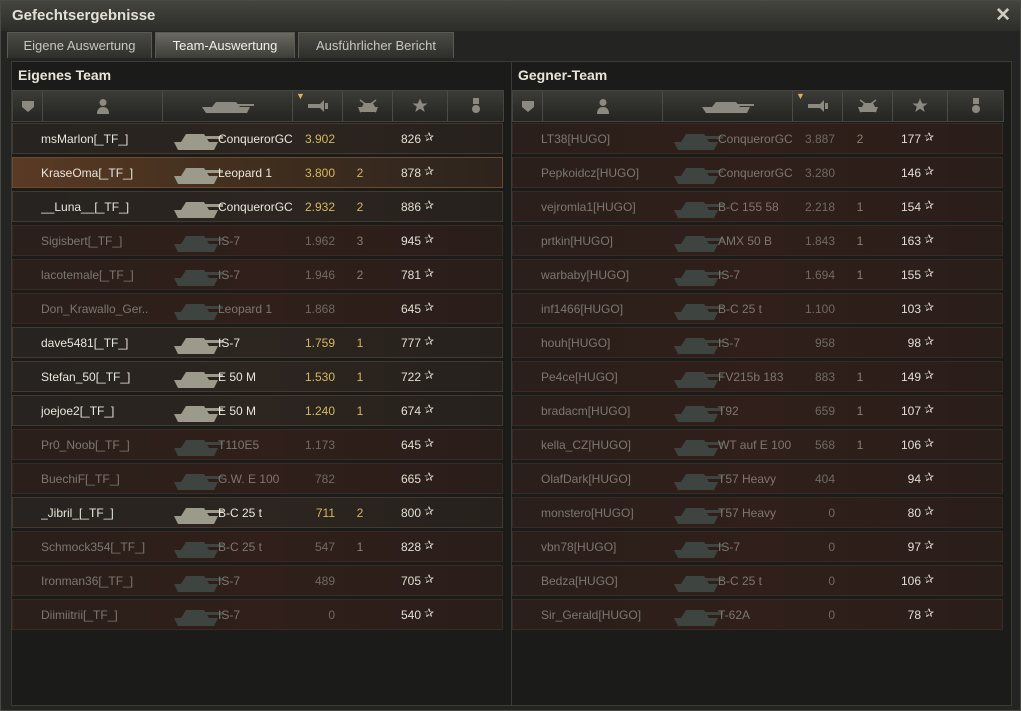  I want to click on player-row: KraseOma[_TF_] Leopard 1 3.800 2 878 ✰, so click(257, 172).